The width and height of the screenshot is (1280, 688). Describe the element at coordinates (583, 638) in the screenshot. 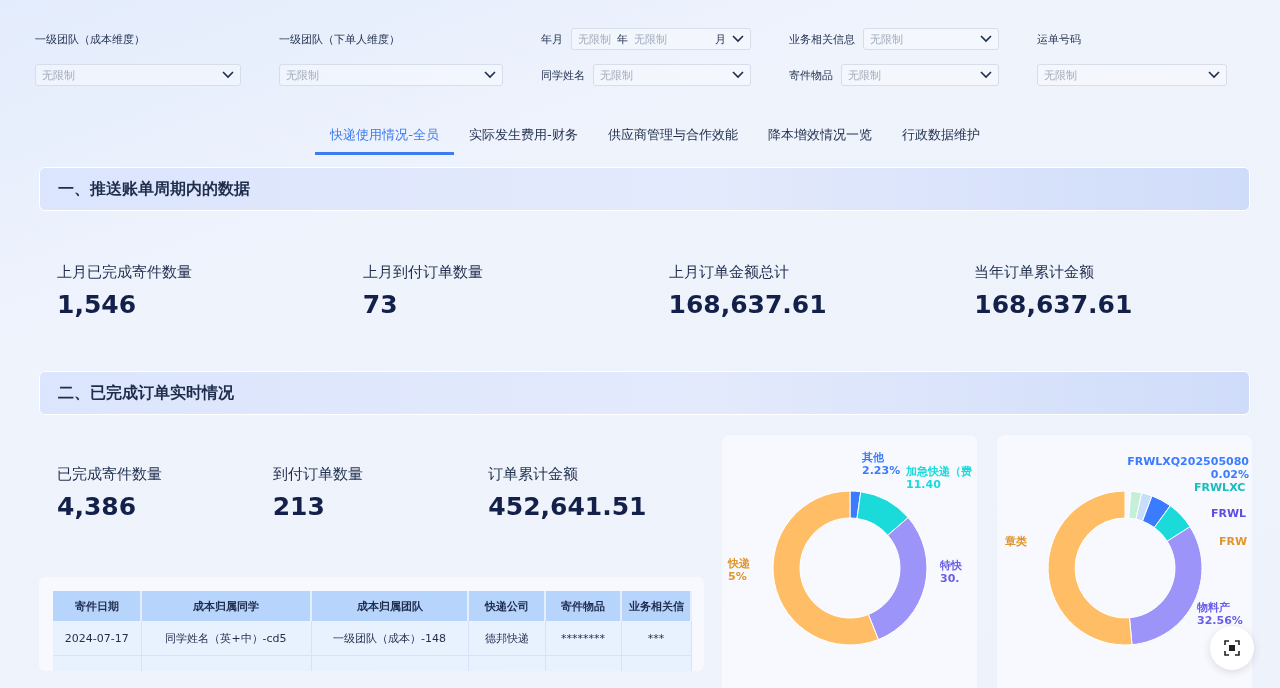

I see `table-cell: ********` at that location.